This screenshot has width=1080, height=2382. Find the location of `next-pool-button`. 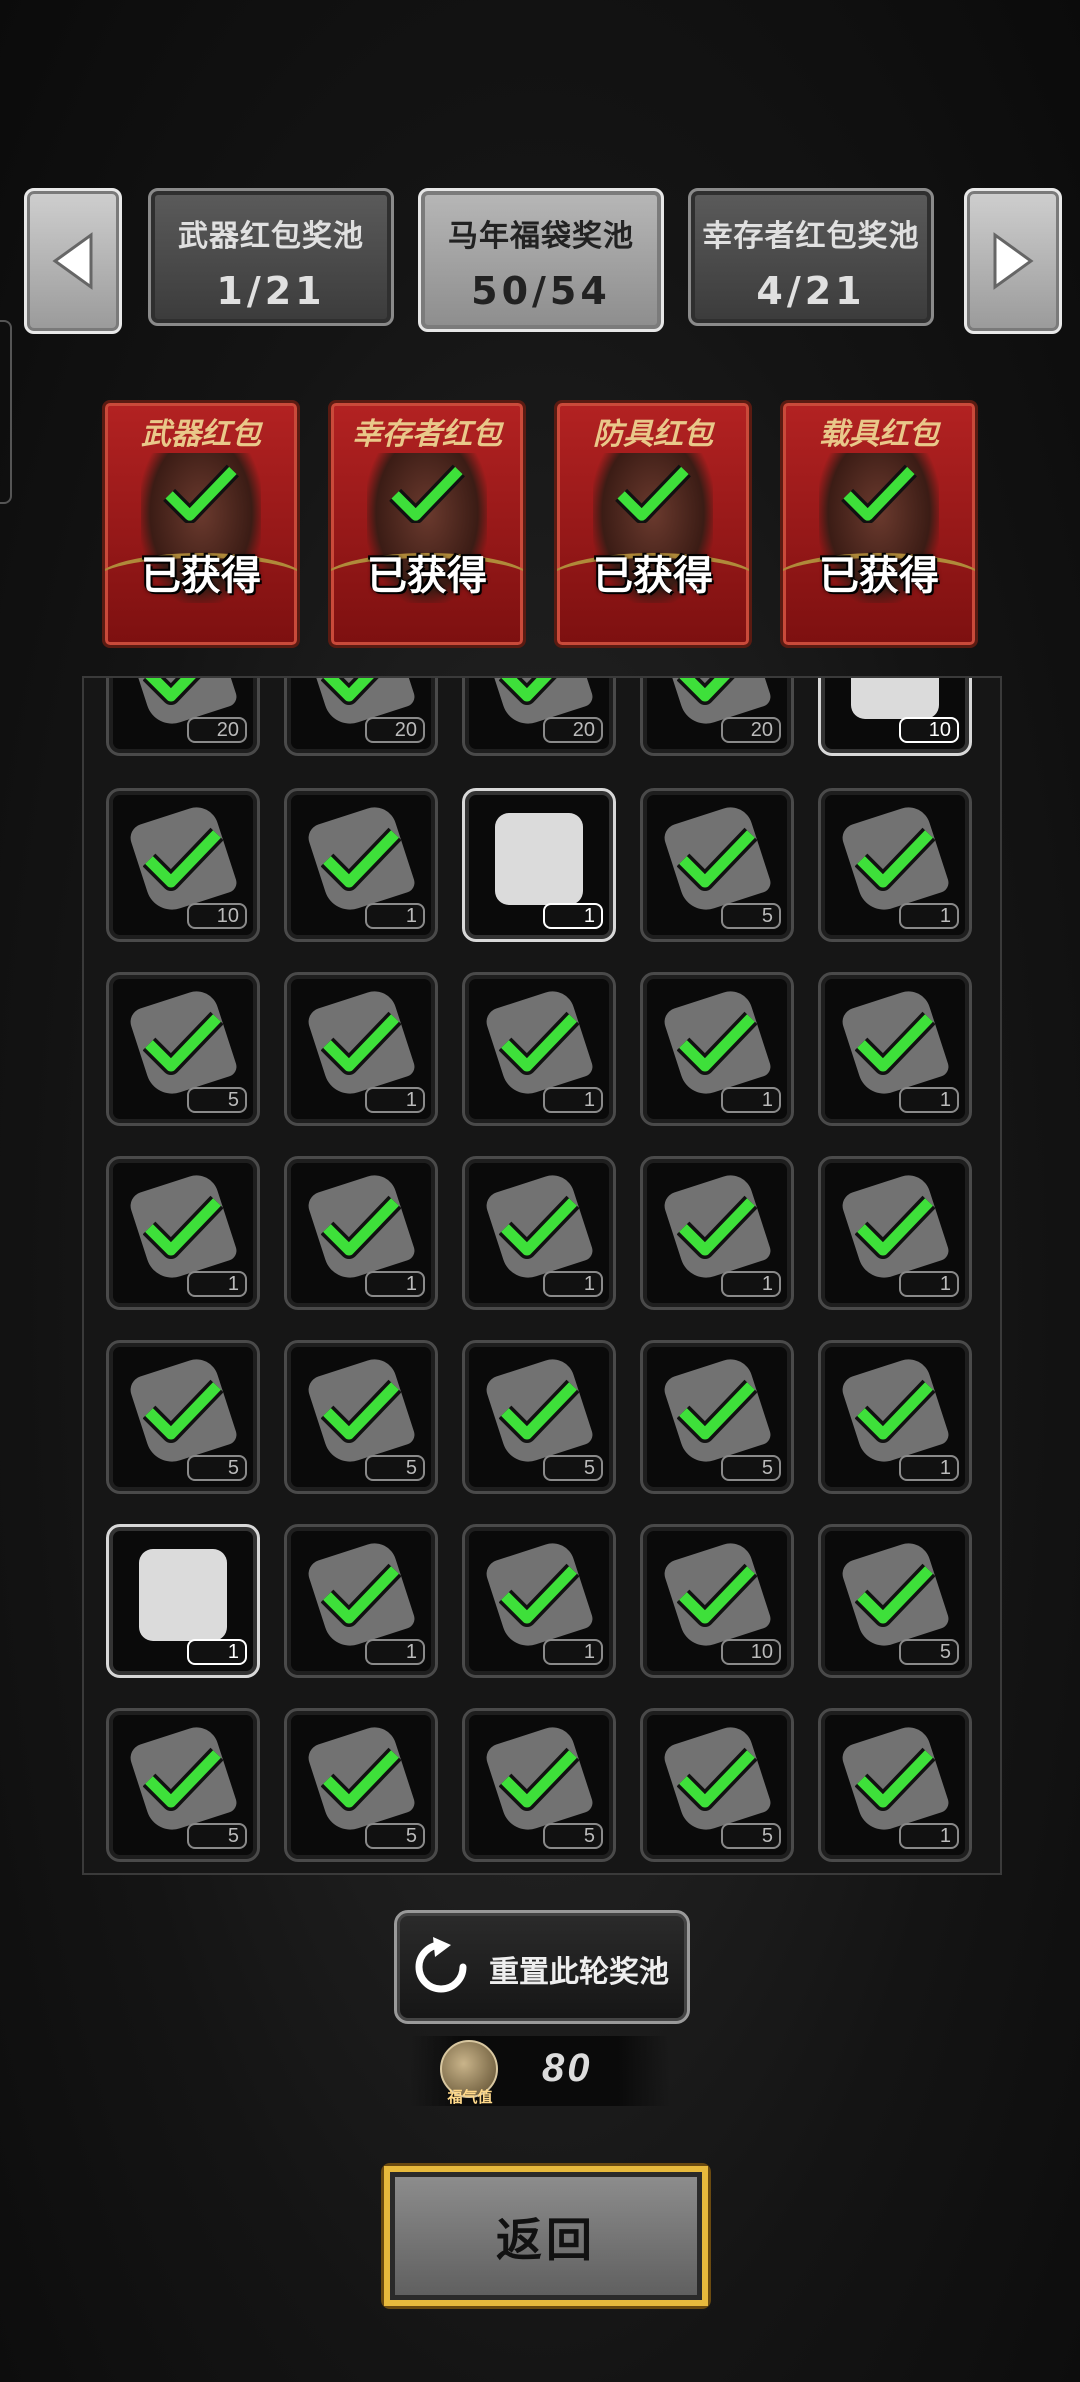

next-pool-button is located at coordinates (1013, 261).